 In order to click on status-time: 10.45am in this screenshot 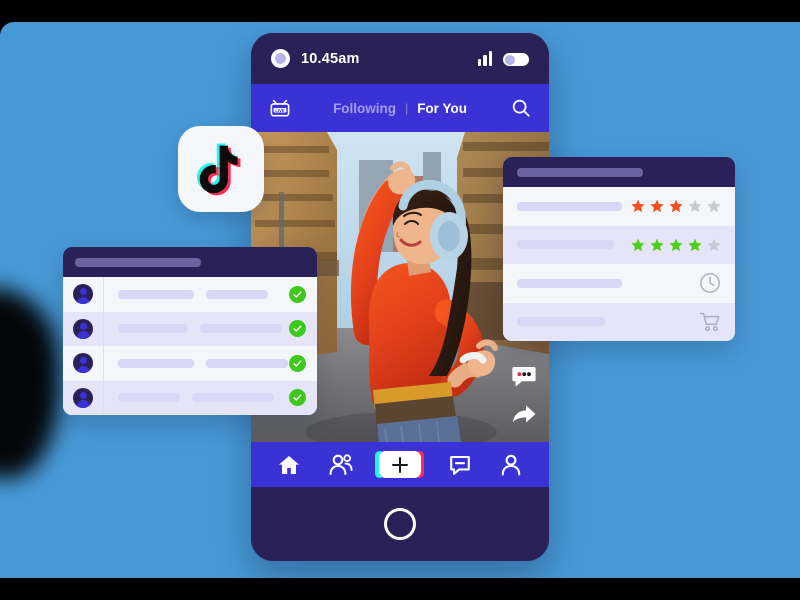, I will do `click(330, 58)`.